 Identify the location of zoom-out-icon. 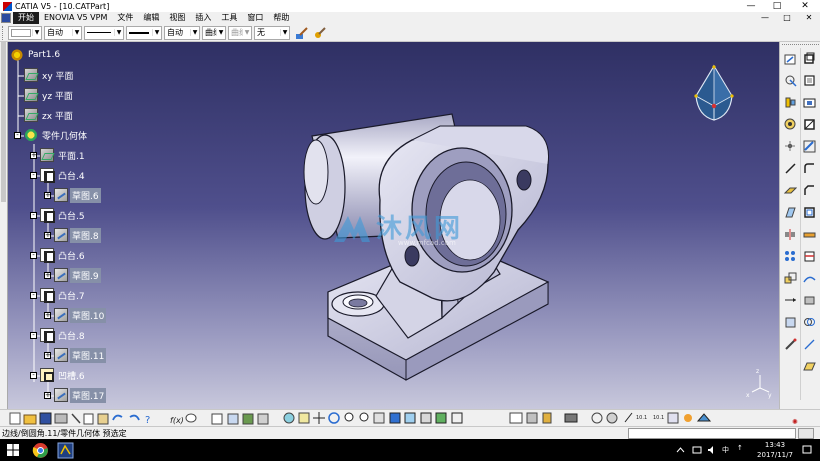
(364, 417).